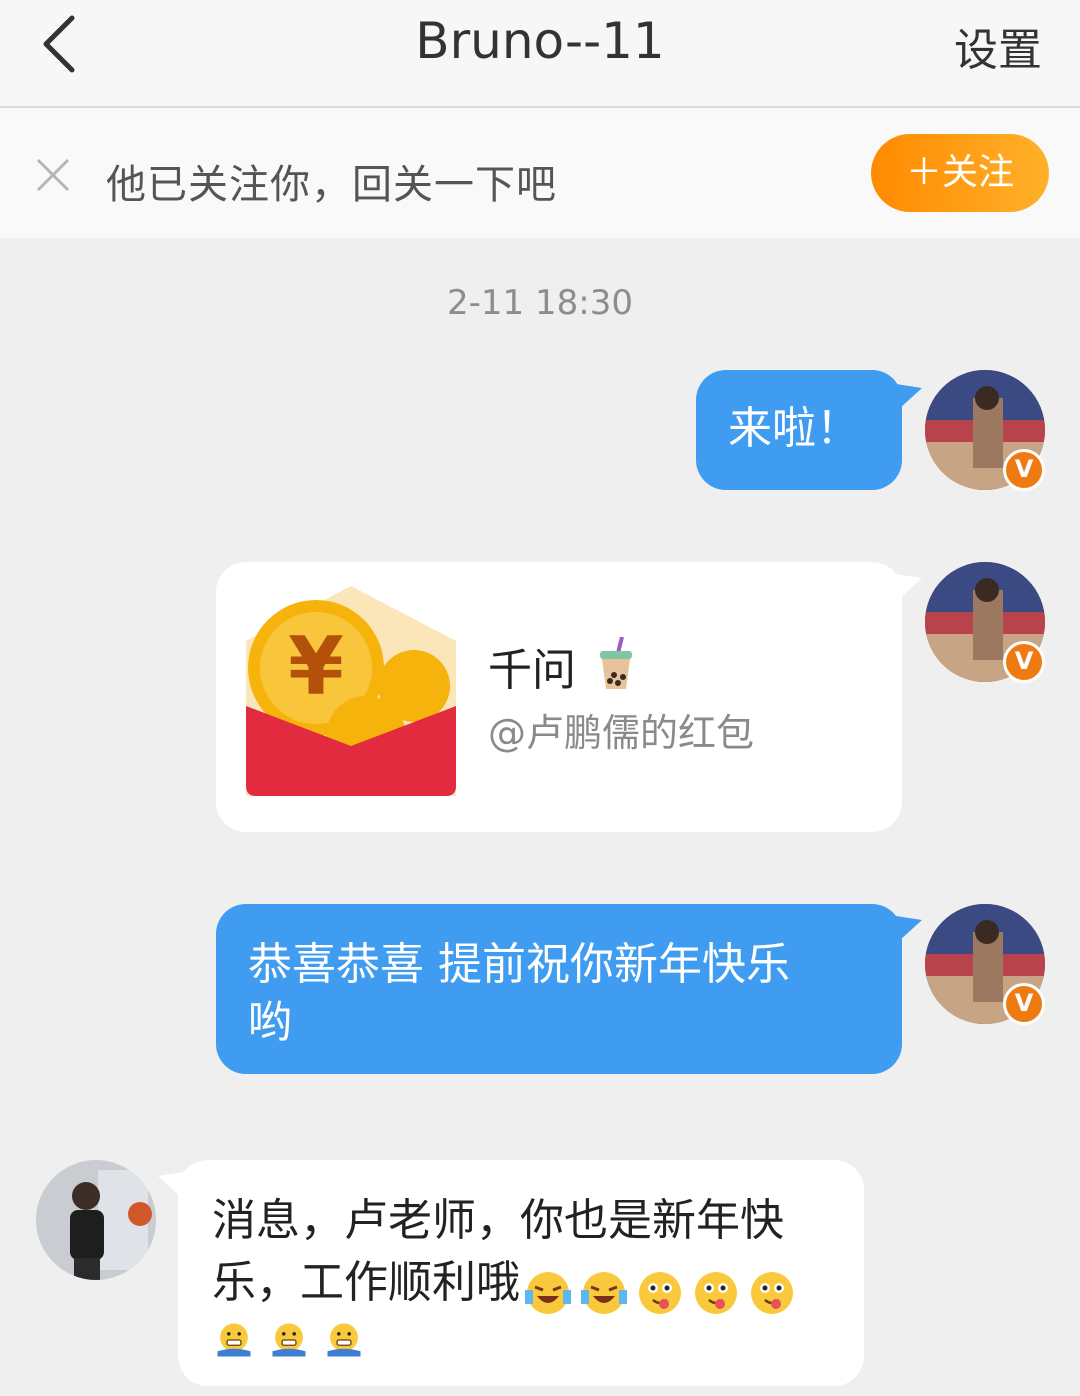 The width and height of the screenshot is (1080, 1396). Describe the element at coordinates (540, 41) in the screenshot. I see `page-title: Bruno--11` at that location.